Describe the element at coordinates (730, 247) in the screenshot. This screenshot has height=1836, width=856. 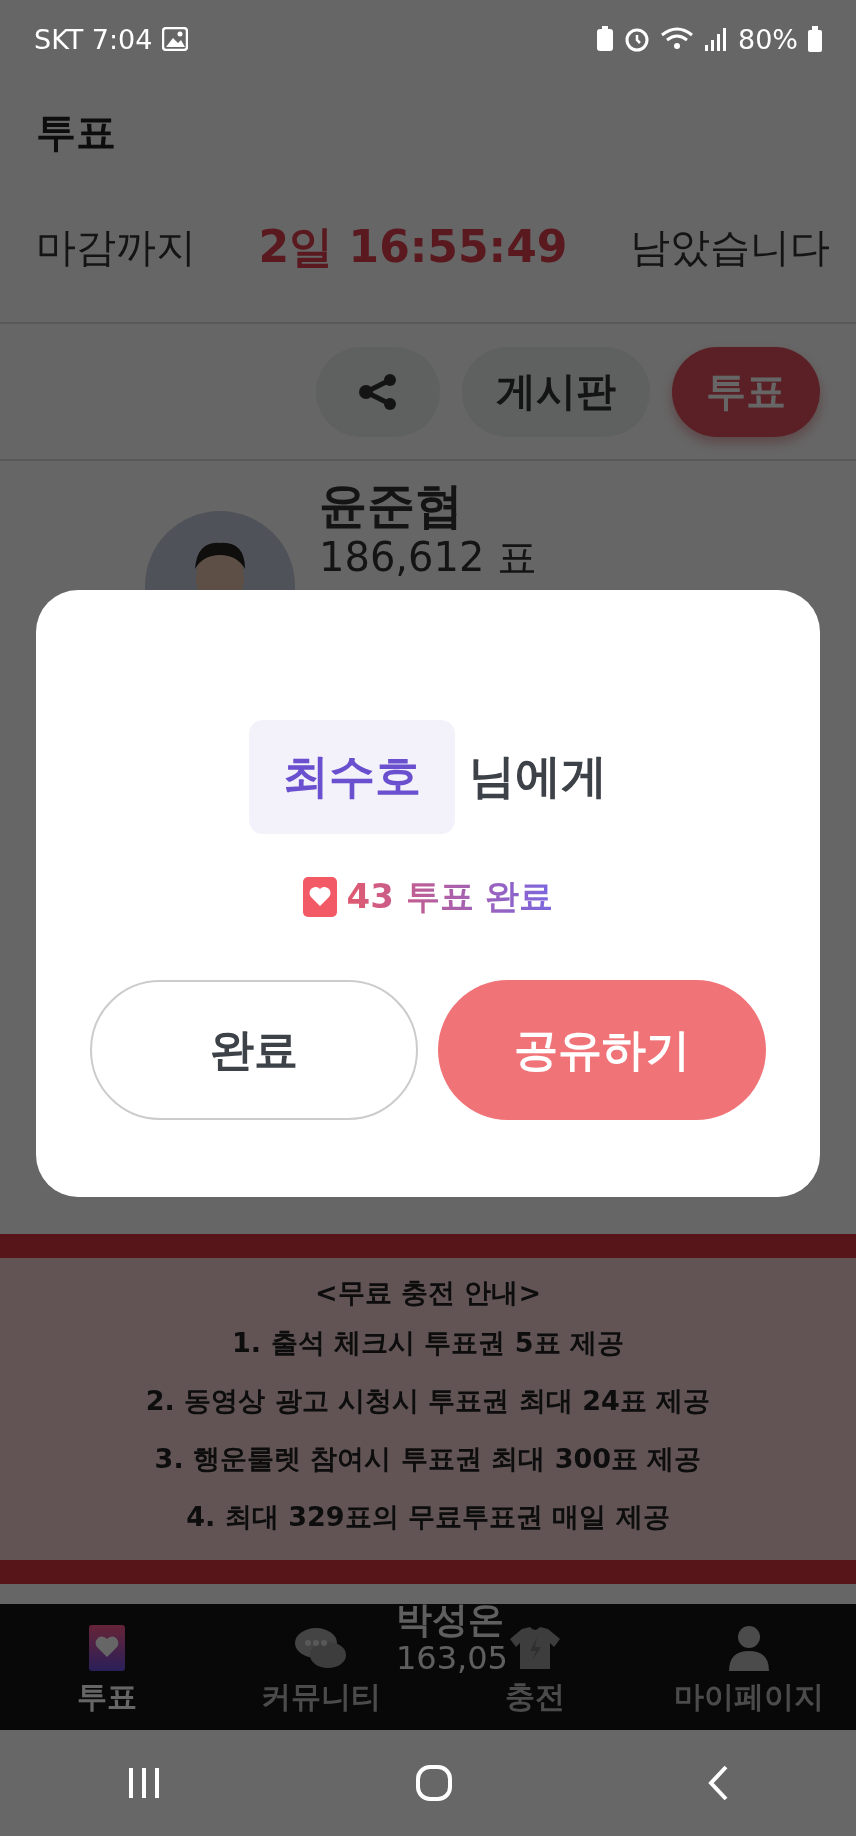
I see `remaining-label: 남았습니다` at that location.